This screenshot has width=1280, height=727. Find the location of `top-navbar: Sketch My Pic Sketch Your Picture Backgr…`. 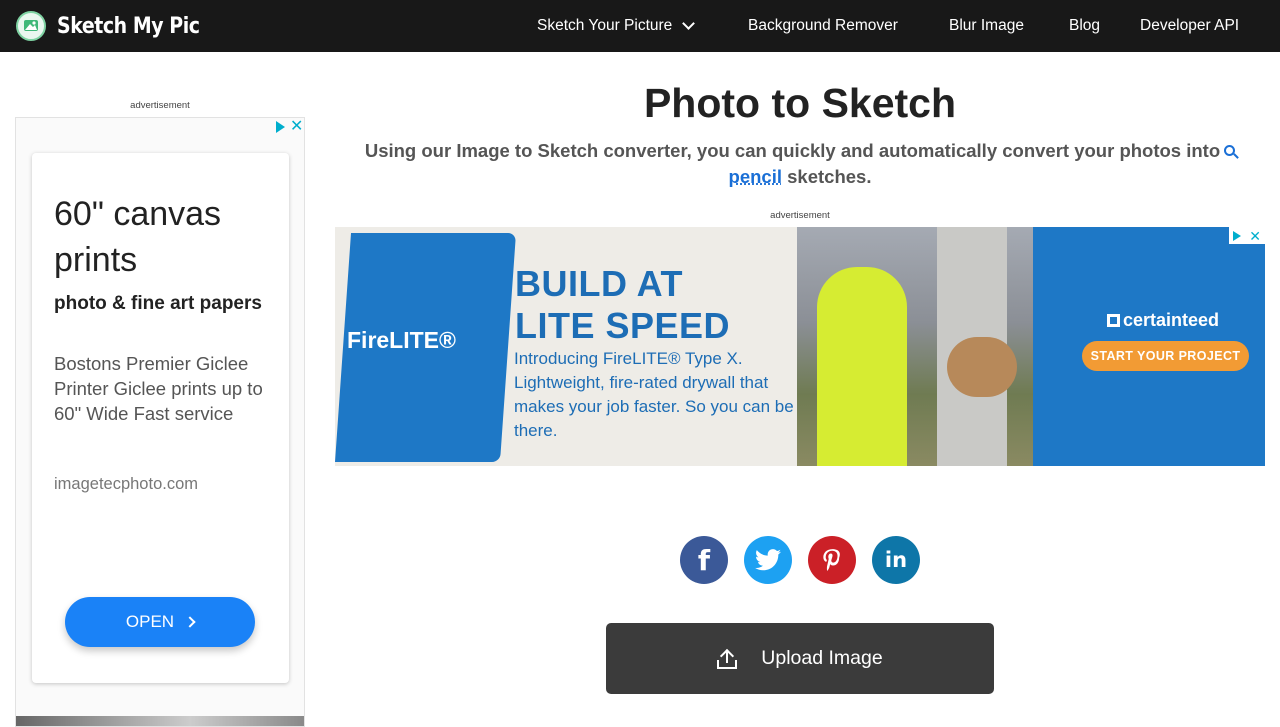

top-navbar: Sketch My Pic Sketch Your Picture Backgr… is located at coordinates (640, 26).